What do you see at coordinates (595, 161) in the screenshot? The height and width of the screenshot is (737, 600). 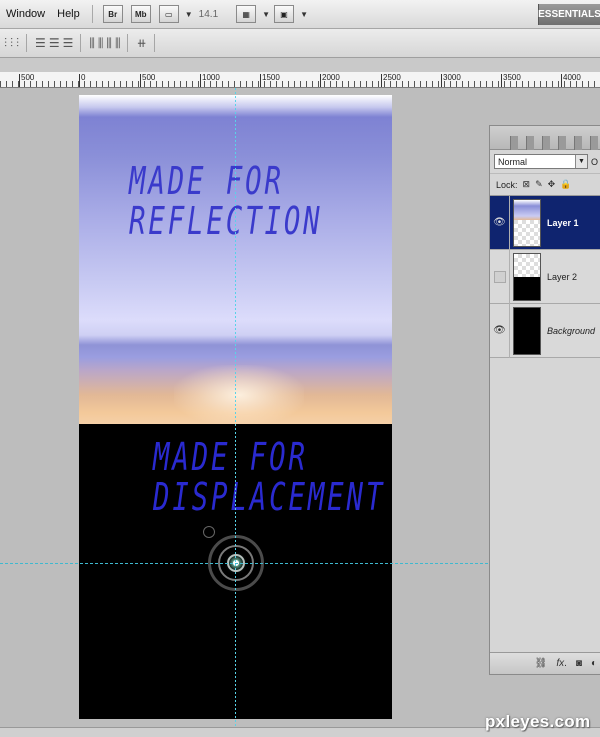 I see `opacity-label: O` at bounding box center [595, 161].